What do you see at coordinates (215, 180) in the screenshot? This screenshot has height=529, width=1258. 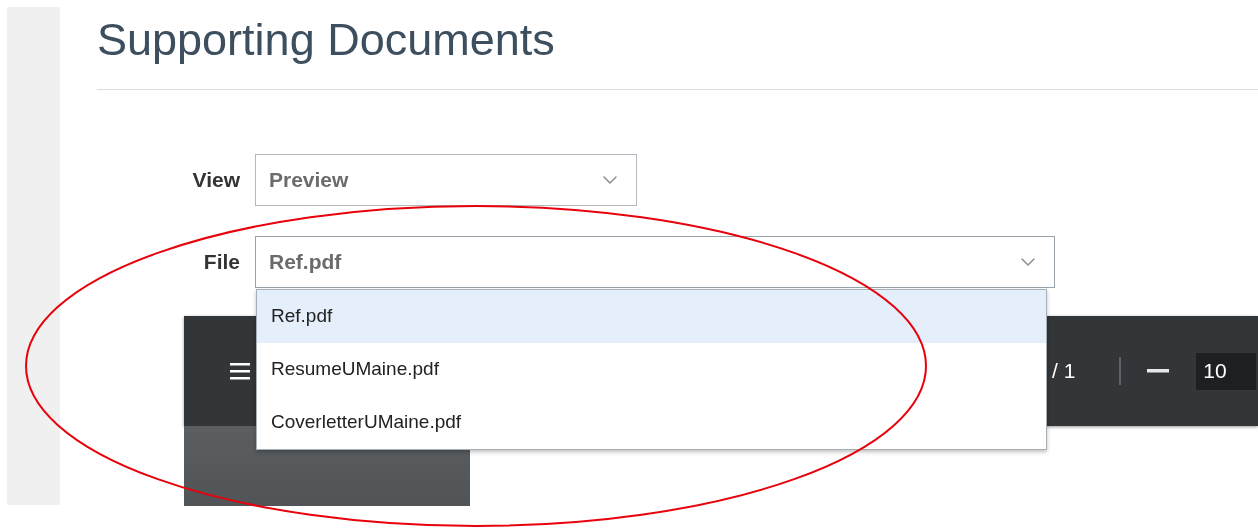 I see `field-label: View` at bounding box center [215, 180].